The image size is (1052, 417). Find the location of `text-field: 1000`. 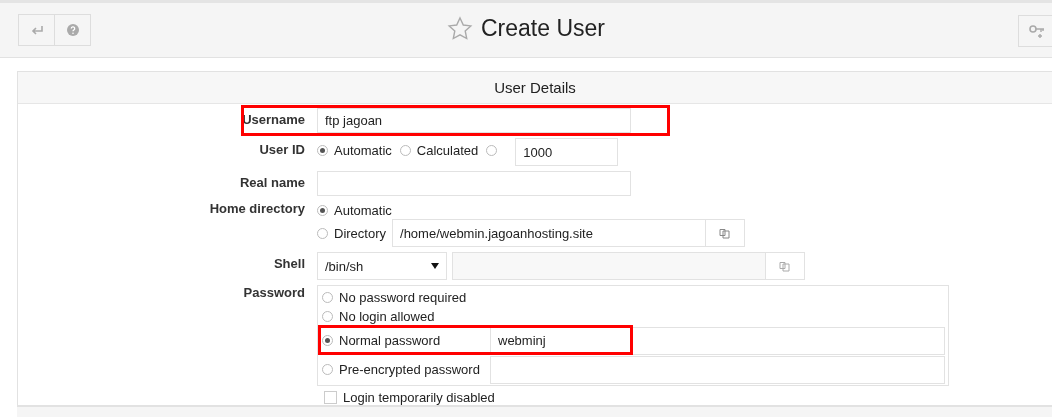

text-field: 1000 is located at coordinates (567, 152).